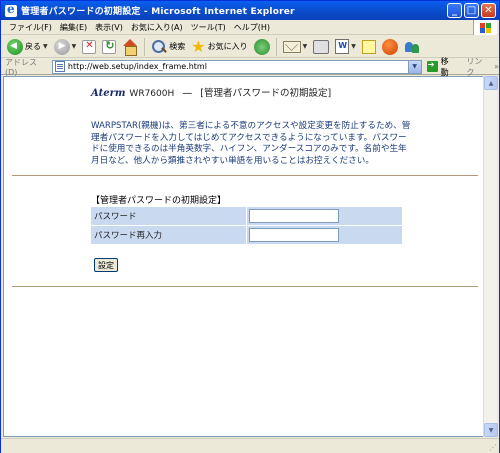 This screenshot has width=500, height=453. Describe the element at coordinates (11, 9) in the screenshot. I see `ie-logo-icon` at that location.